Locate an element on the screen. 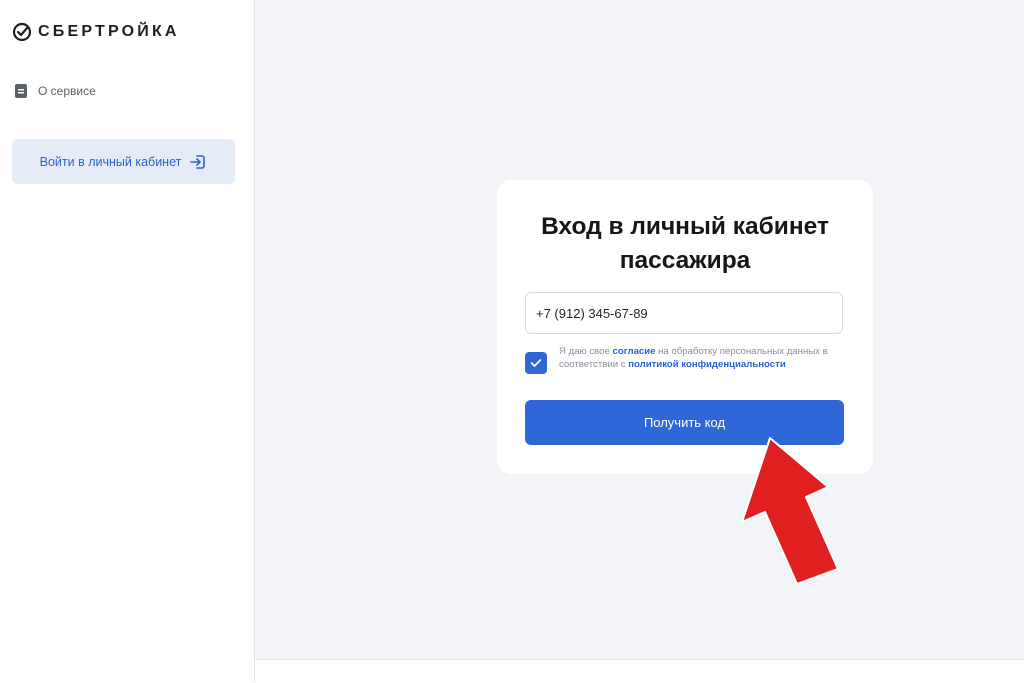 This screenshot has width=1024, height=683. login-icon is located at coordinates (198, 161).